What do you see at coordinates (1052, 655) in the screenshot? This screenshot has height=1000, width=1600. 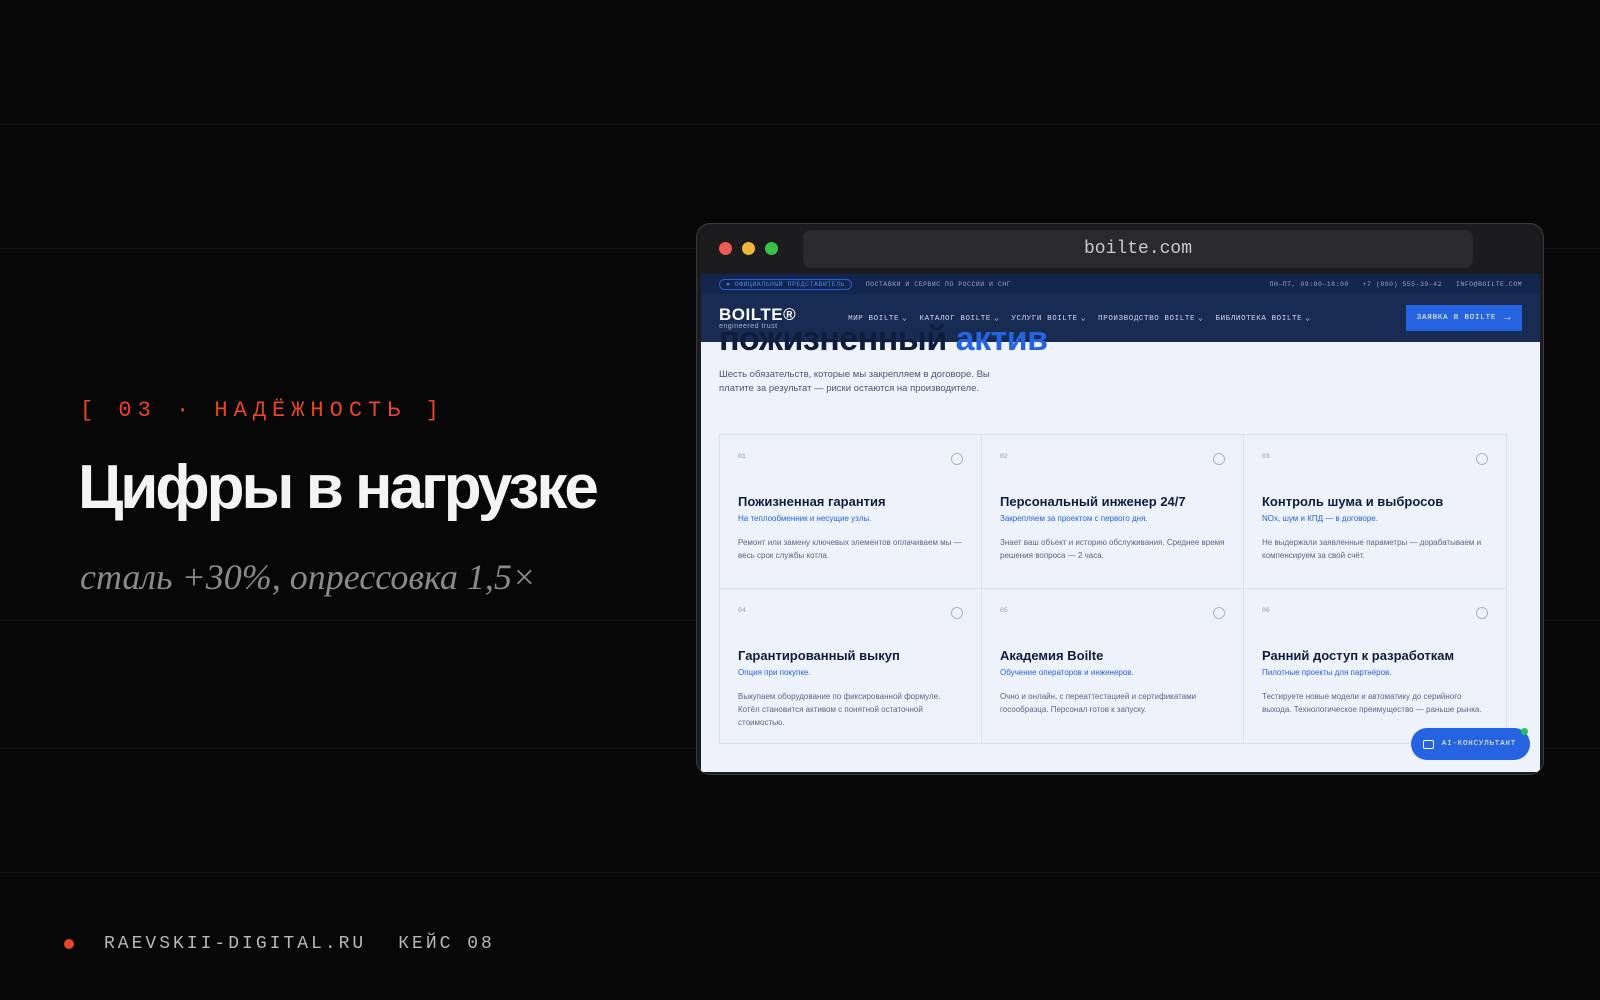 I see `card-title: Академия Boilte` at bounding box center [1052, 655].